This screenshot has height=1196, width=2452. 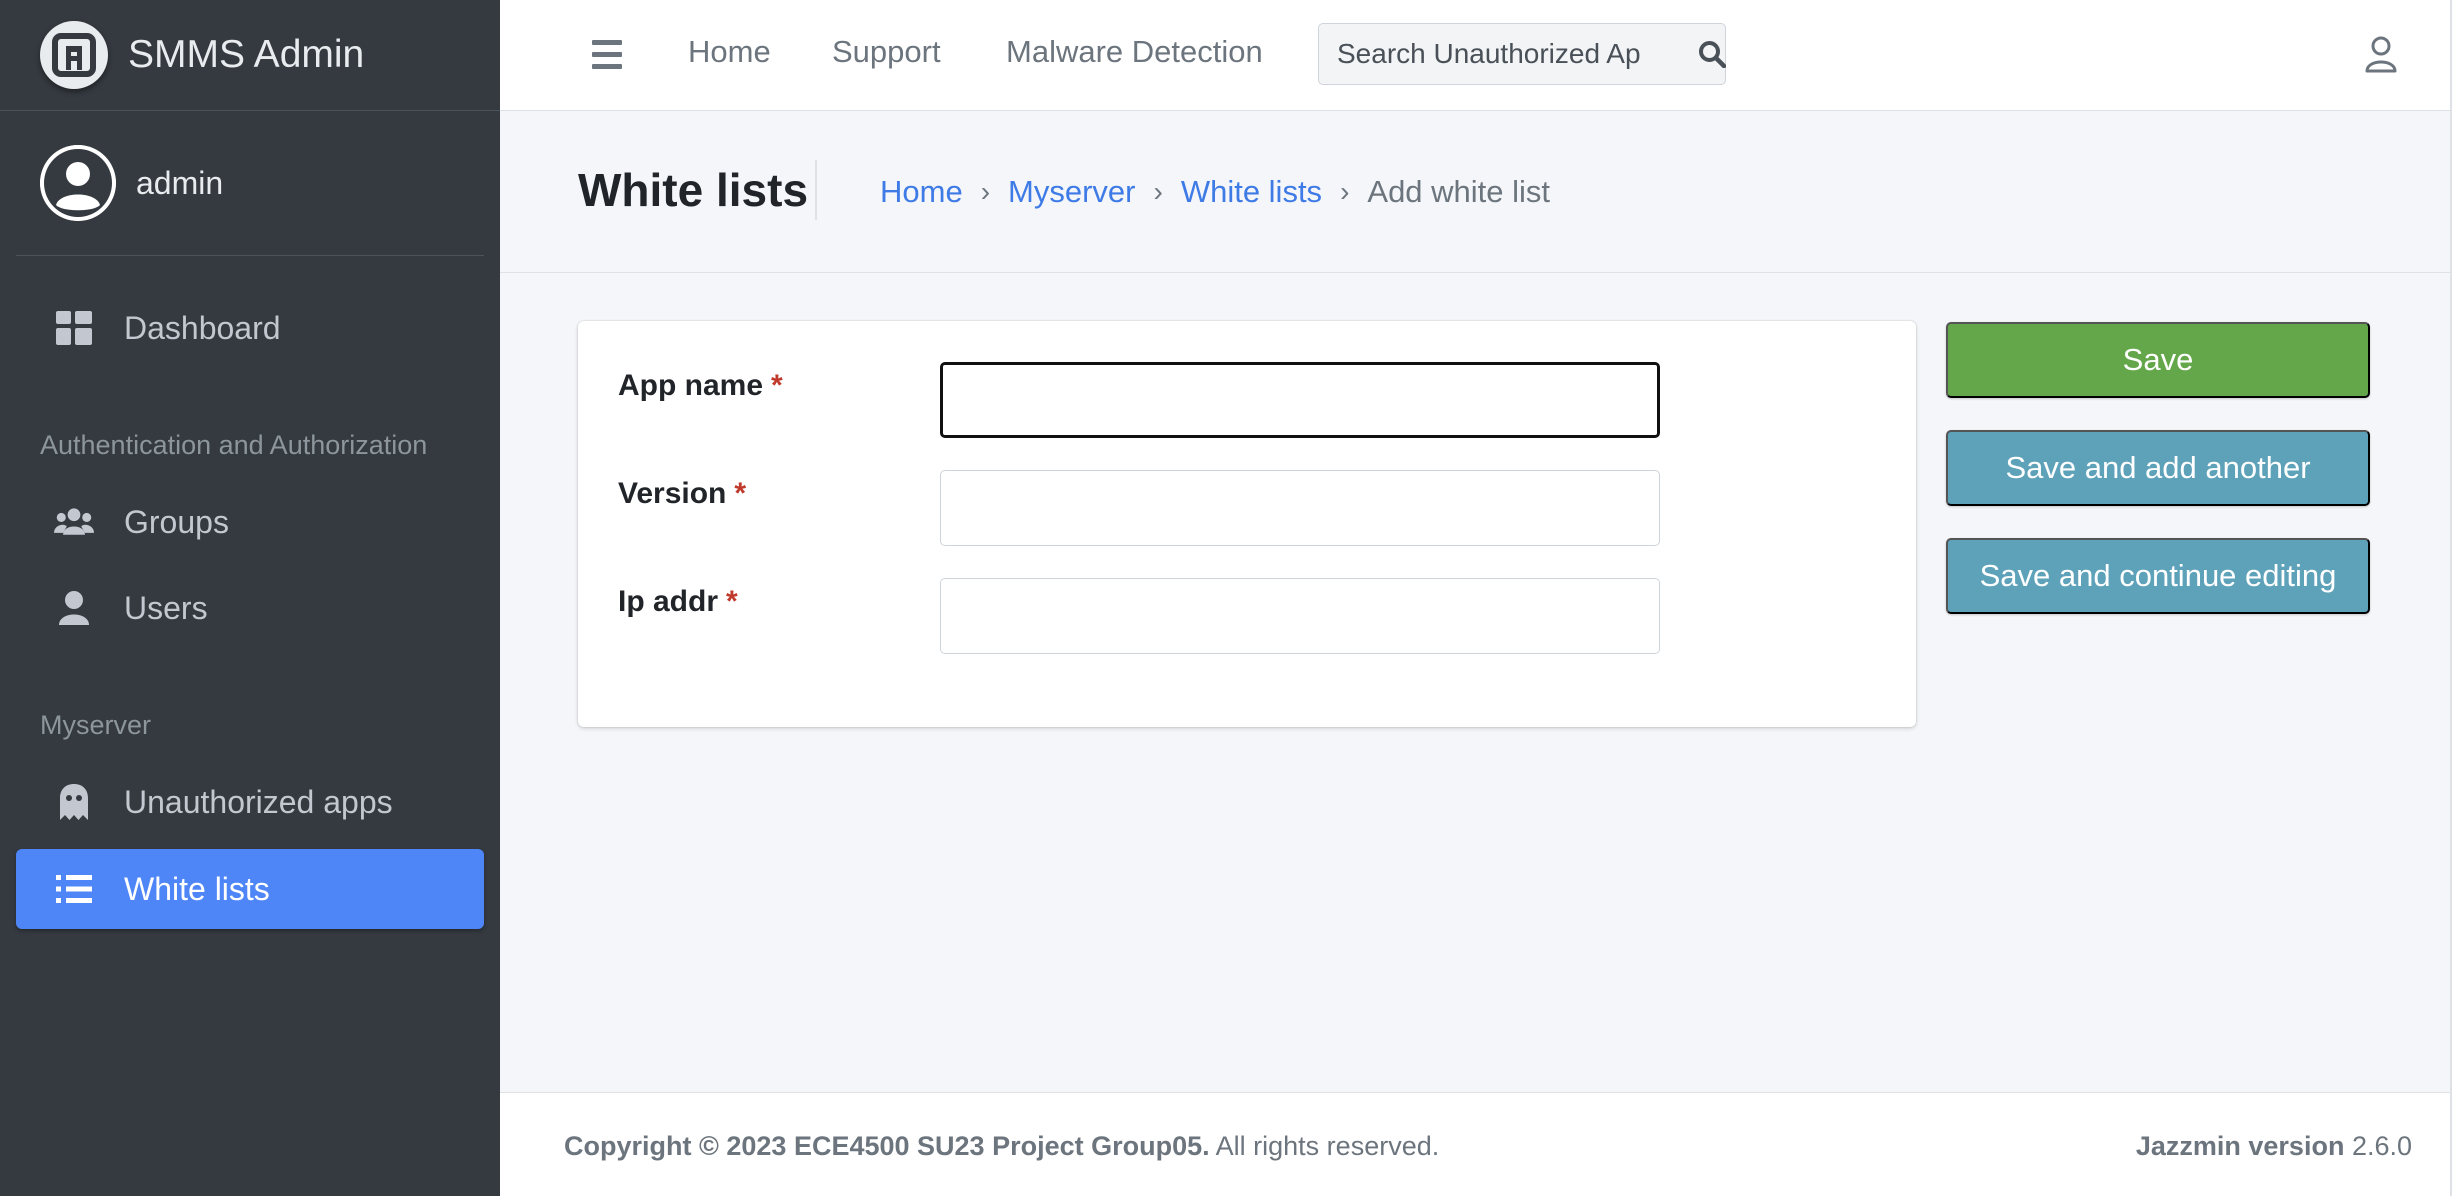 I want to click on ghost-icon, so click(x=74, y=802).